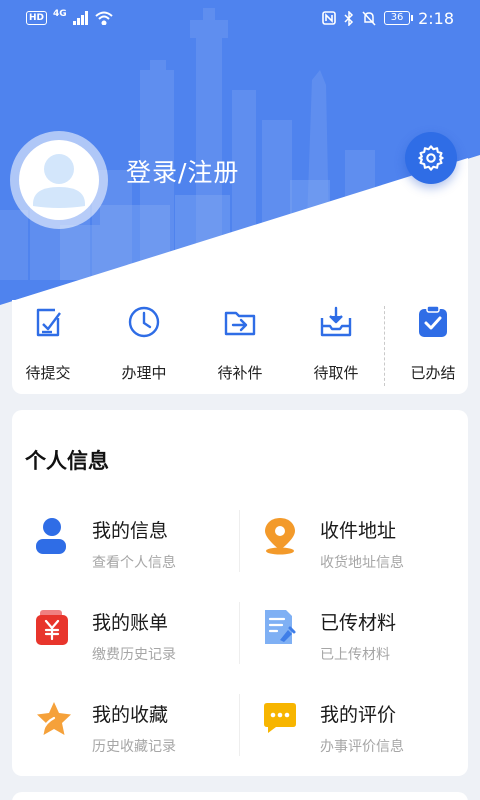 This screenshot has height=800, width=480. Describe the element at coordinates (134, 563) in the screenshot. I see `my-info-subtitle: 查看个人信息` at that location.